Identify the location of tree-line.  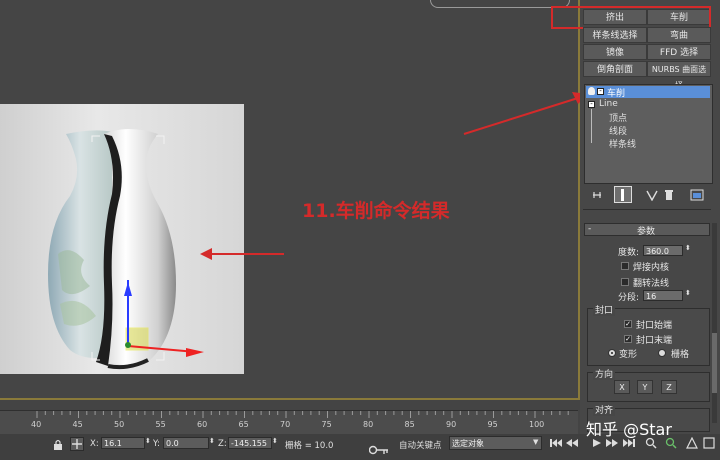
(591, 126).